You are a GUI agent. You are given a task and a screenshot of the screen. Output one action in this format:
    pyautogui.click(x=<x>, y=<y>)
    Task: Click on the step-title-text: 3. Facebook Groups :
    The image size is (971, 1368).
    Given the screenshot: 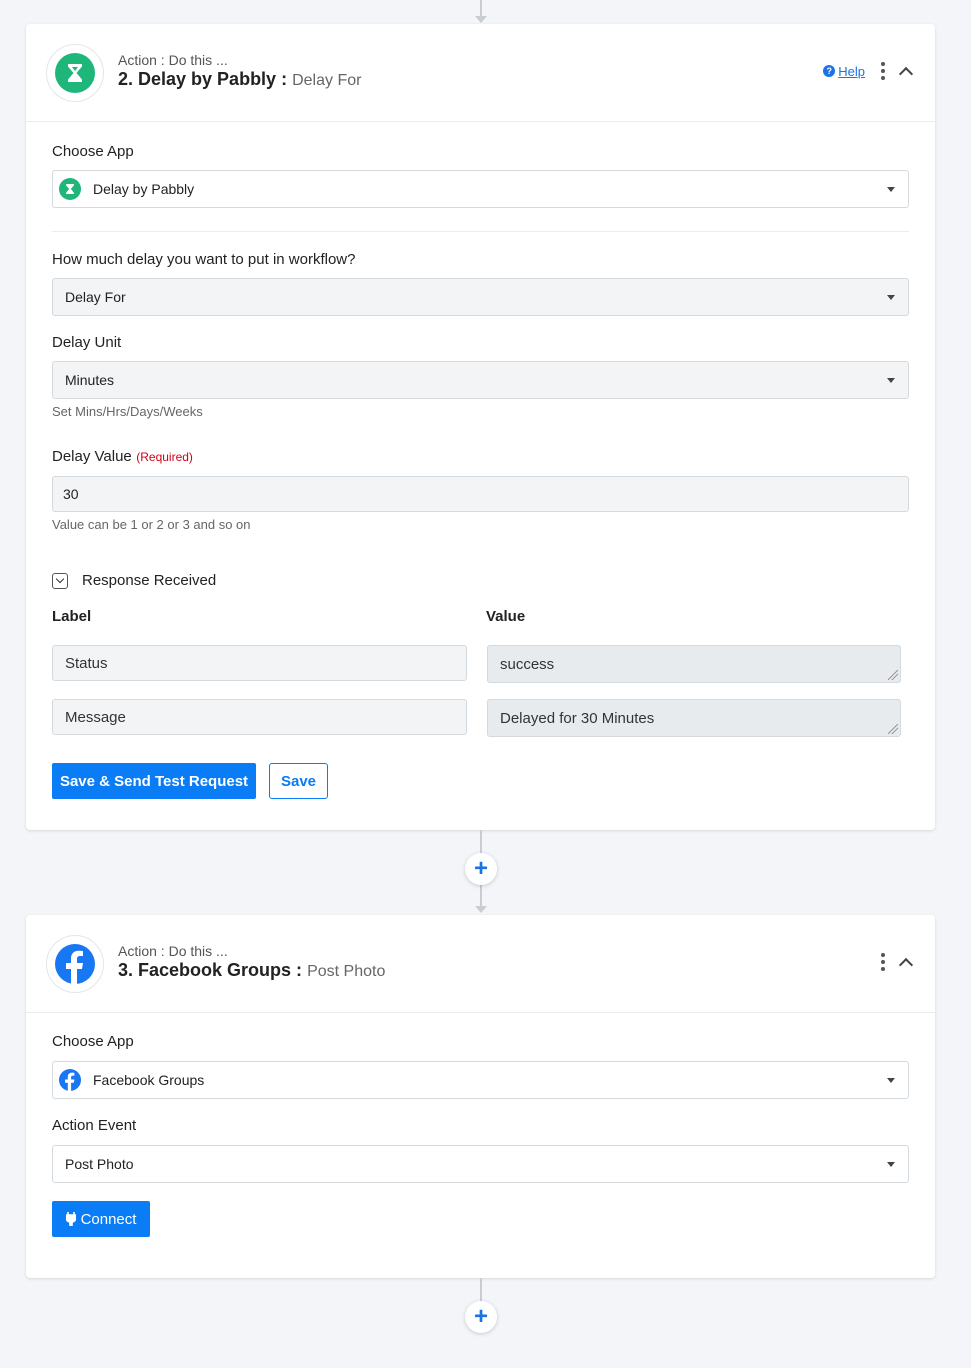 What is the action you would take?
    pyautogui.click(x=210, y=970)
    